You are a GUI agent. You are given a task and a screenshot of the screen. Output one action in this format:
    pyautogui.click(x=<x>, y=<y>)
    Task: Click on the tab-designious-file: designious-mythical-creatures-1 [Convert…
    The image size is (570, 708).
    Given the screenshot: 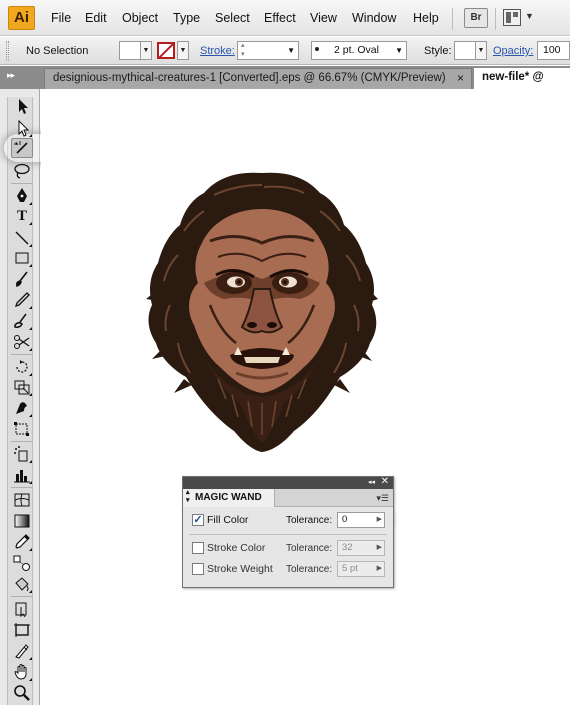 What is the action you would take?
    pyautogui.click(x=258, y=78)
    